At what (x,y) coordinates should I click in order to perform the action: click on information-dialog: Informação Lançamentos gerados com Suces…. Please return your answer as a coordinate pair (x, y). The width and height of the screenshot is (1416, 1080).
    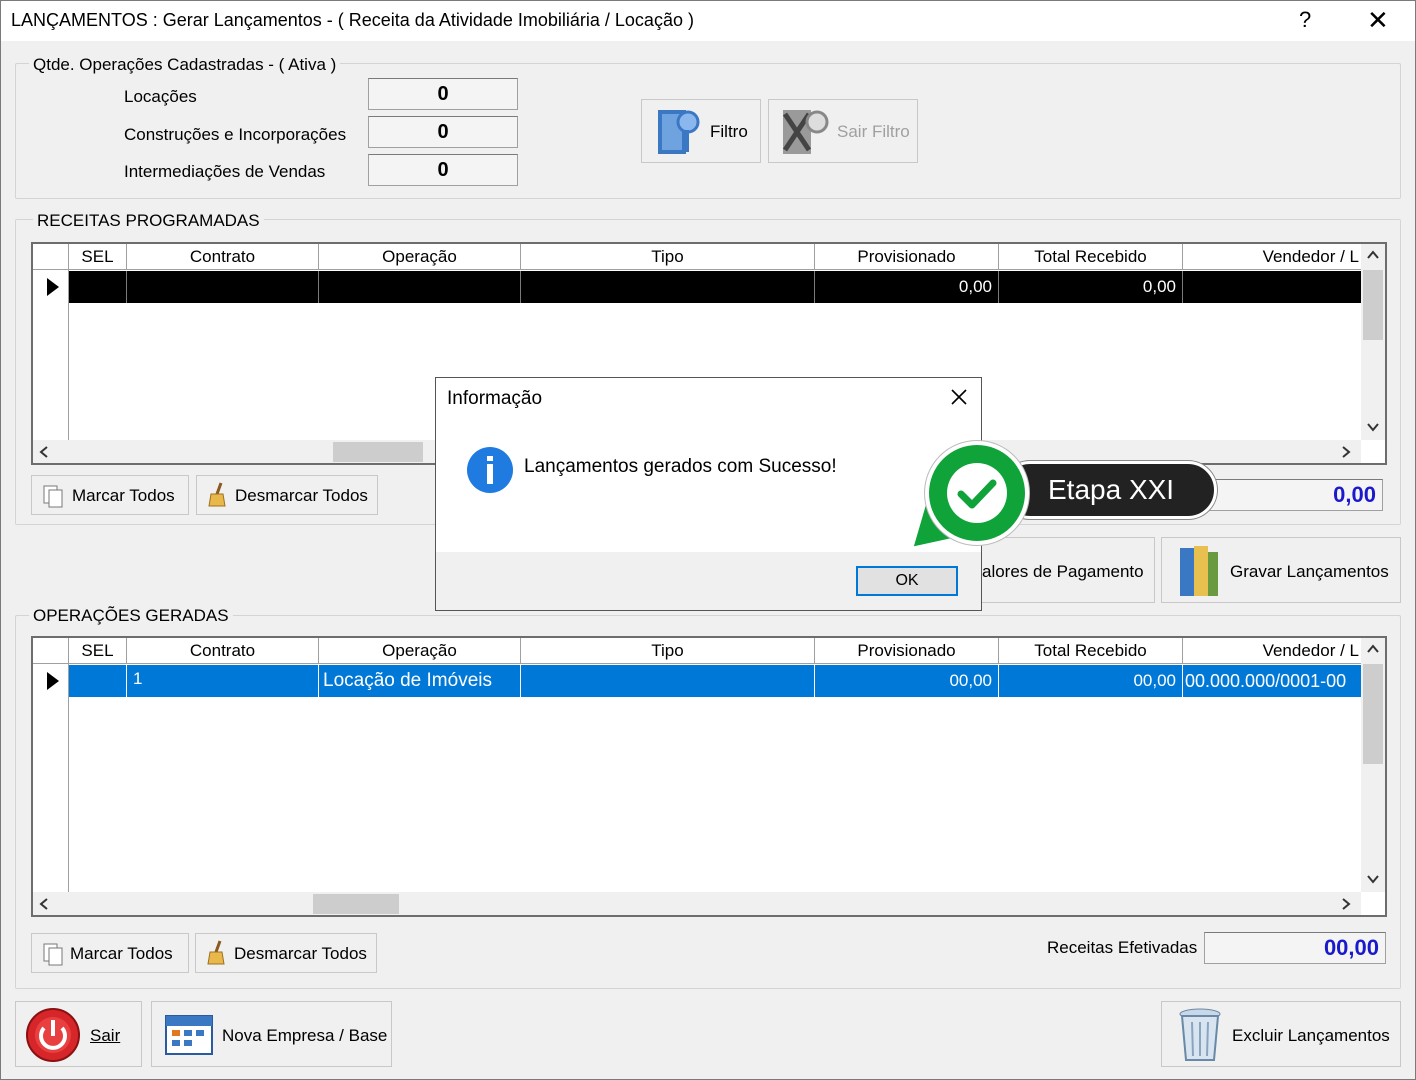
    Looking at the image, I should click on (708, 494).